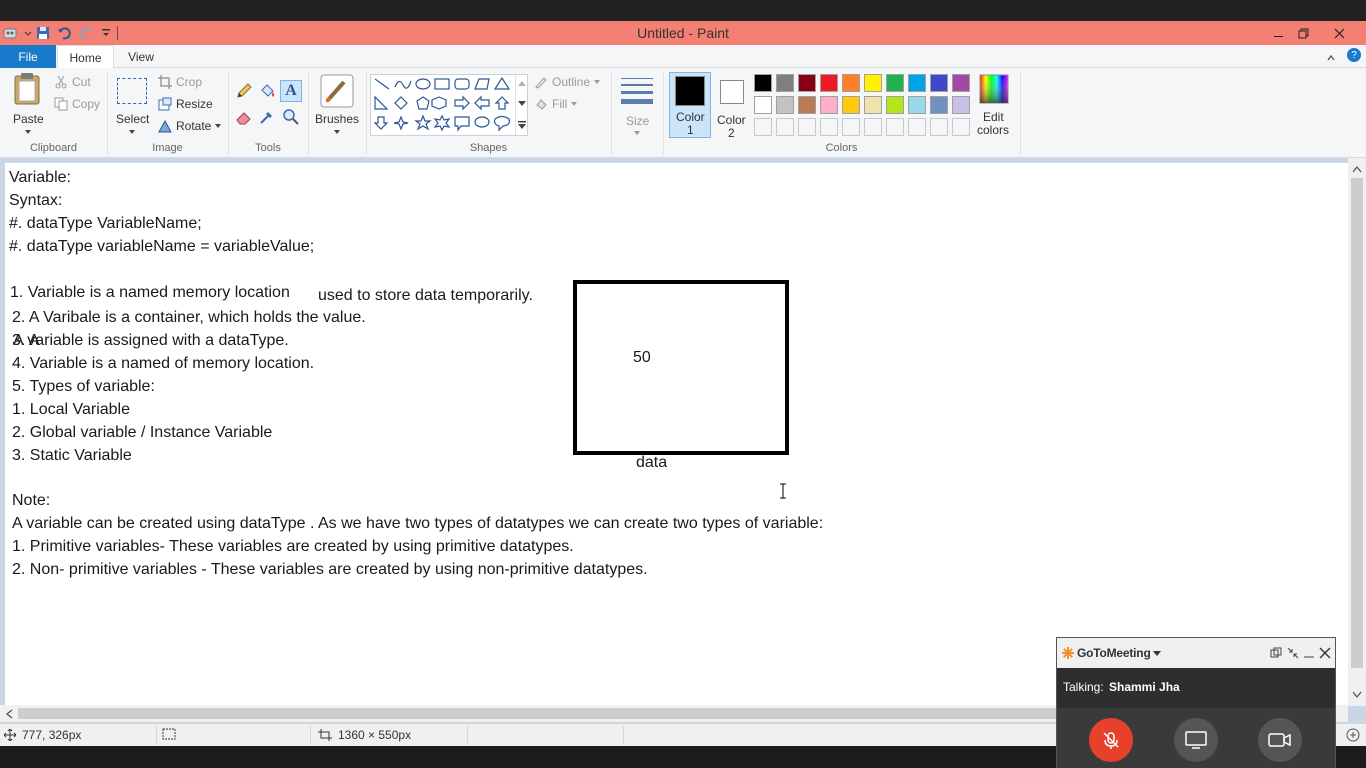 The width and height of the screenshot is (1366, 768). I want to click on copy-button: Copy, so click(77, 104).